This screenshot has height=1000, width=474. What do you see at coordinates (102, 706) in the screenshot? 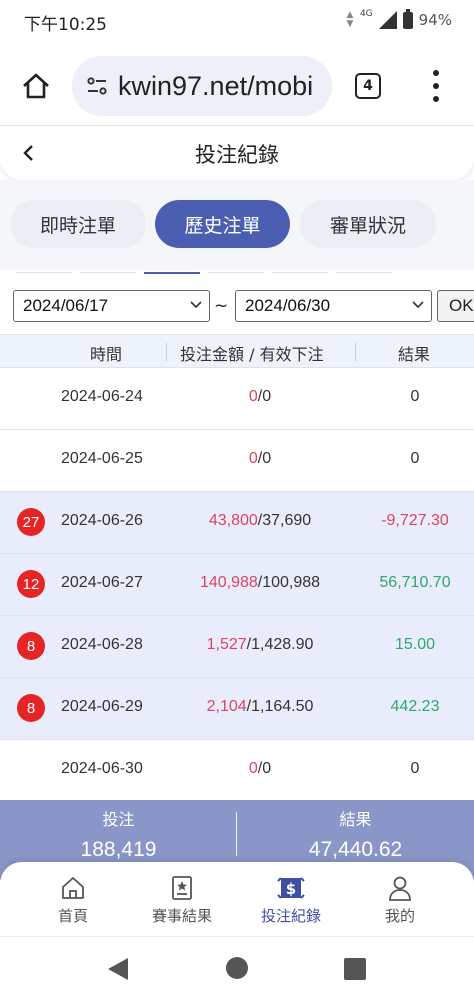
I see `row-date: 2024-06-29` at bounding box center [102, 706].